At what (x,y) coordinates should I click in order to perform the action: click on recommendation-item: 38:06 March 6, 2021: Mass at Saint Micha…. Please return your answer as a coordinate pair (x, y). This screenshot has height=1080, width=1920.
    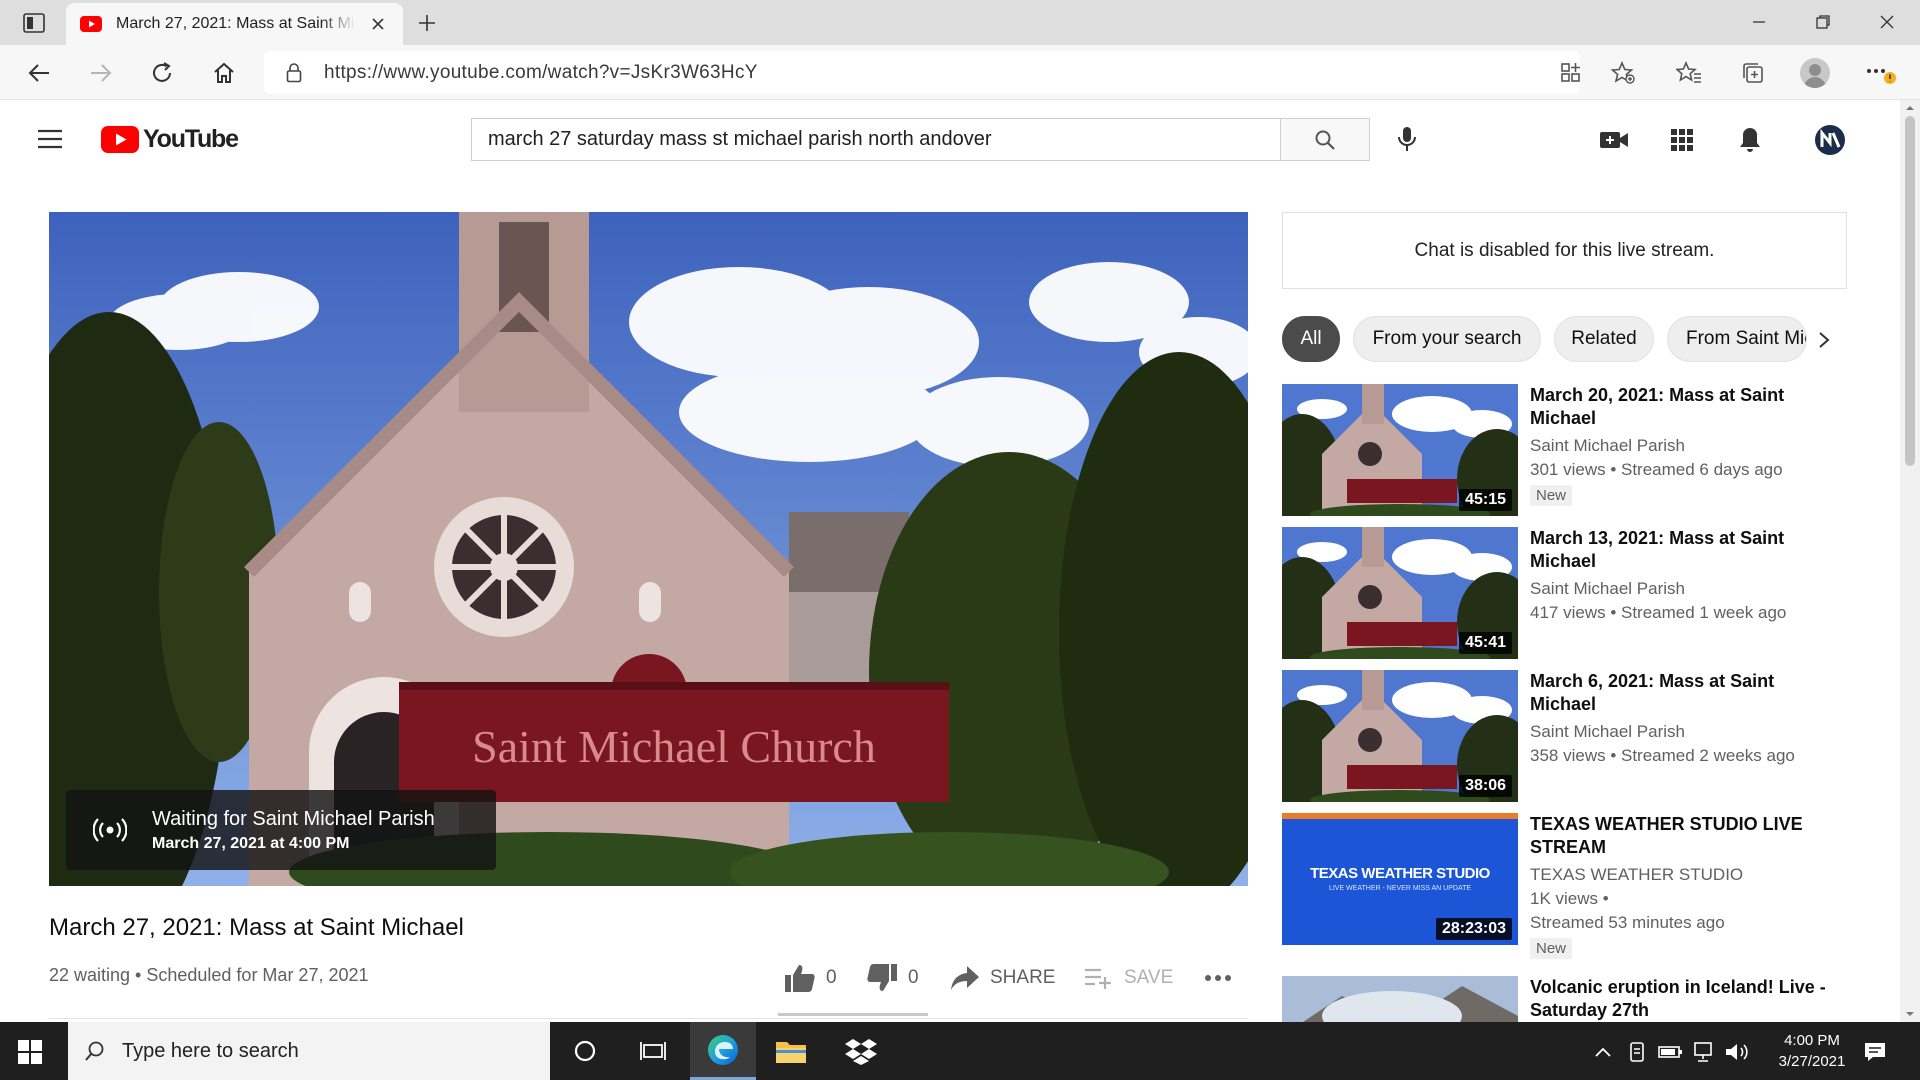
    Looking at the image, I should click on (1567, 737).